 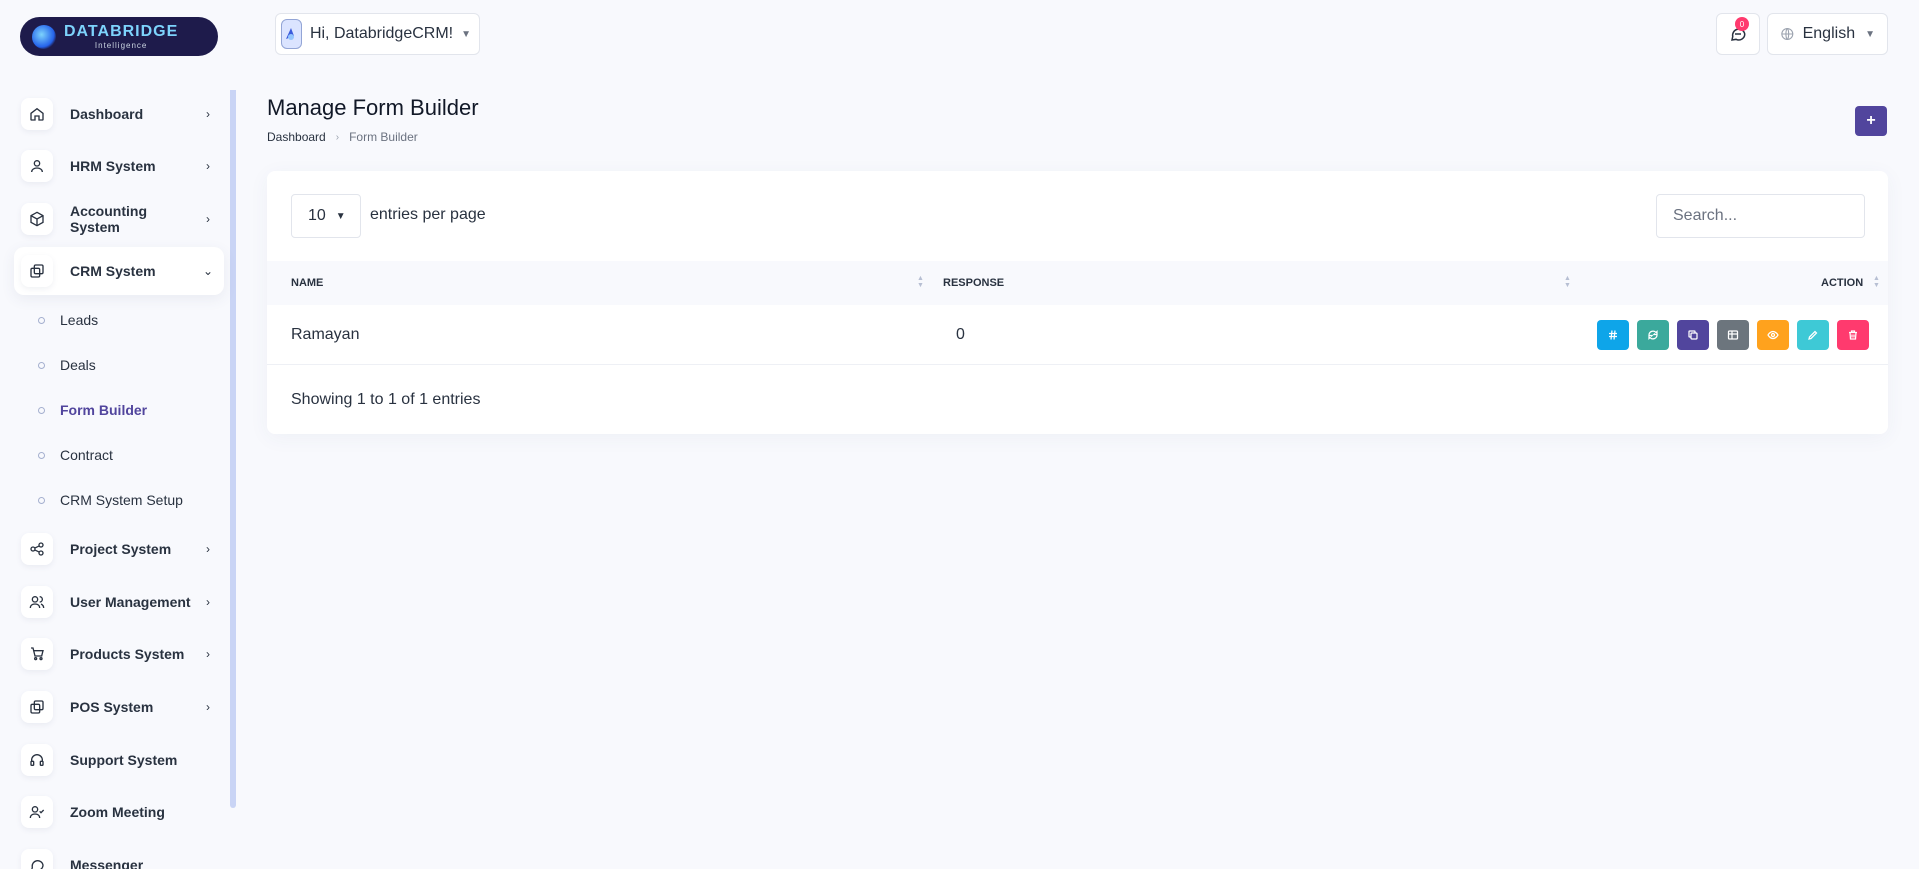 I want to click on column-header-name: NAME, so click(x=307, y=283).